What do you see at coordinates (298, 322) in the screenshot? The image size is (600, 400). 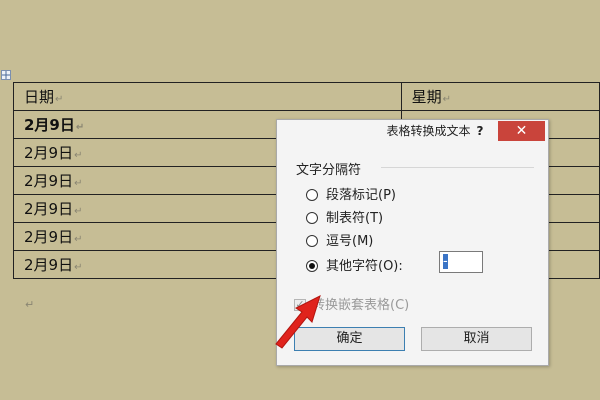 I see `red-arrow-pointer-icon` at bounding box center [298, 322].